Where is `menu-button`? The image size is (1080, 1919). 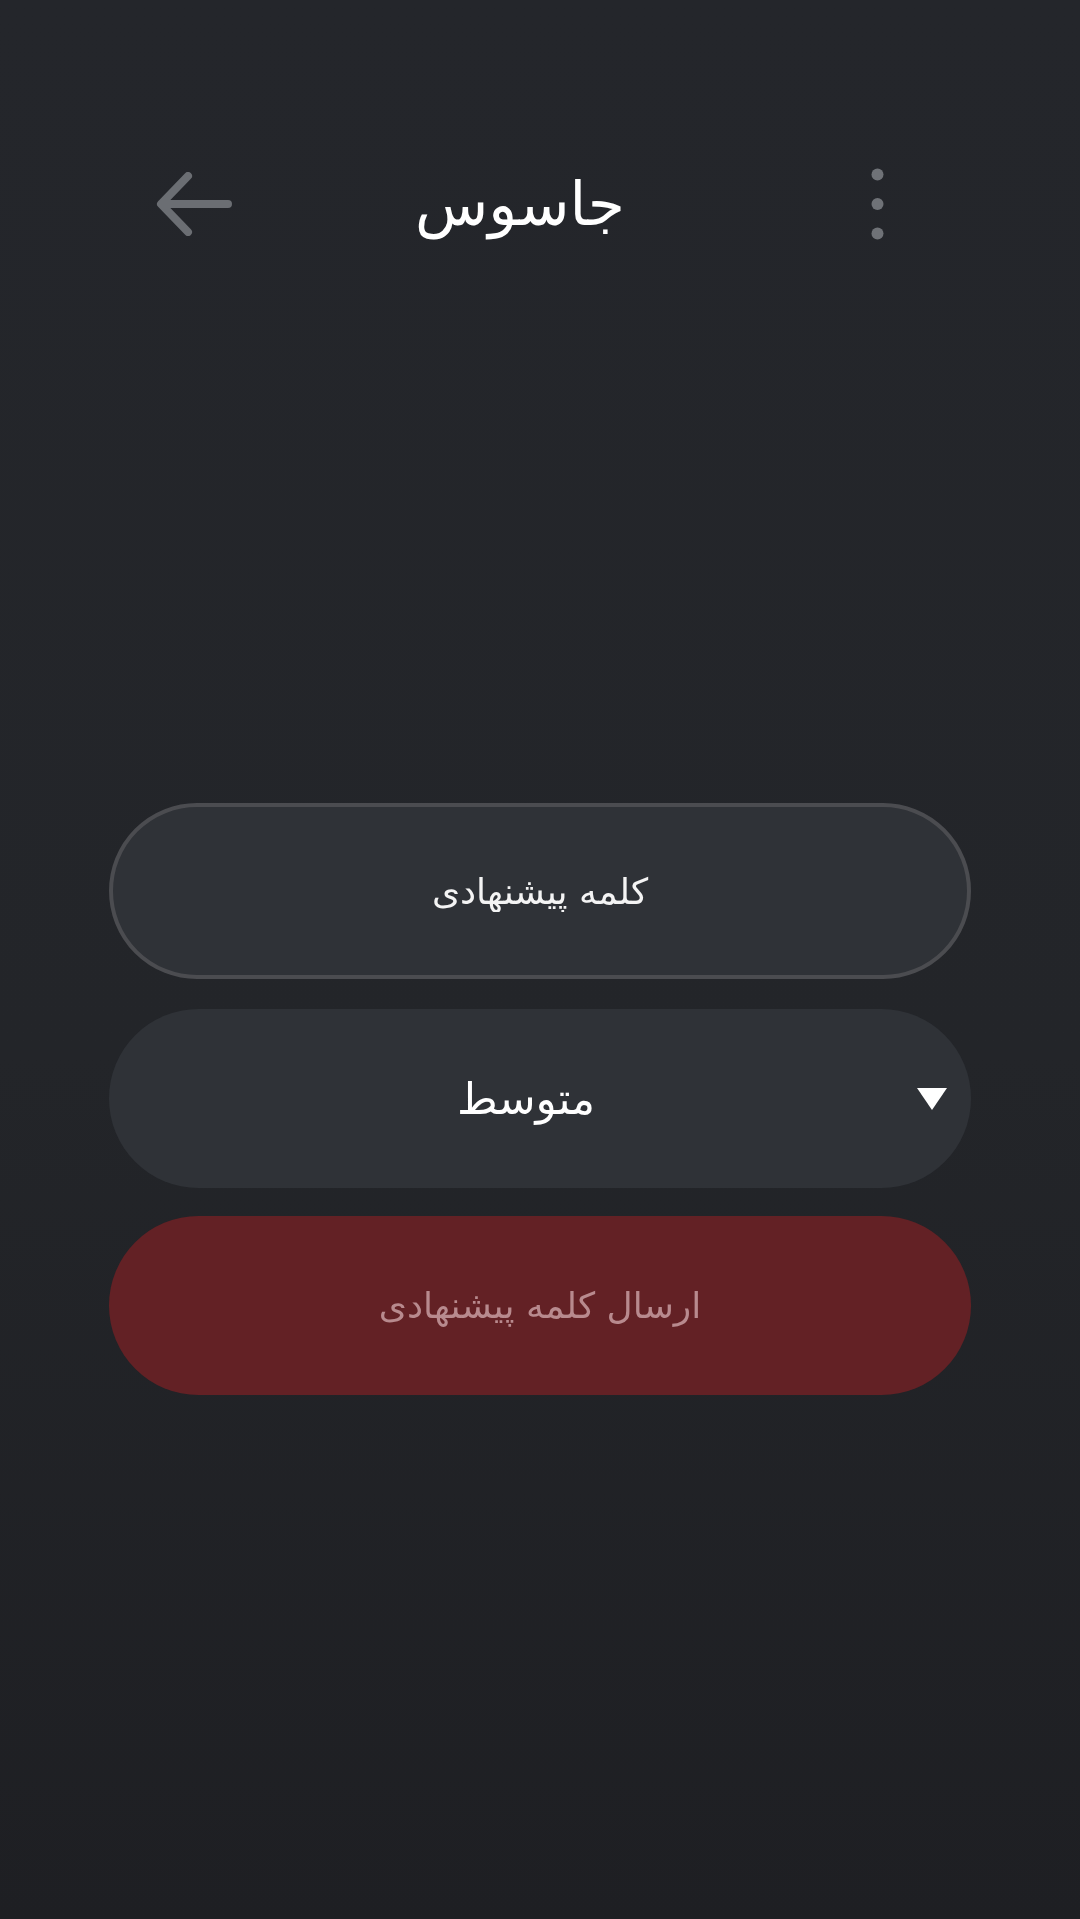 menu-button is located at coordinates (877, 204).